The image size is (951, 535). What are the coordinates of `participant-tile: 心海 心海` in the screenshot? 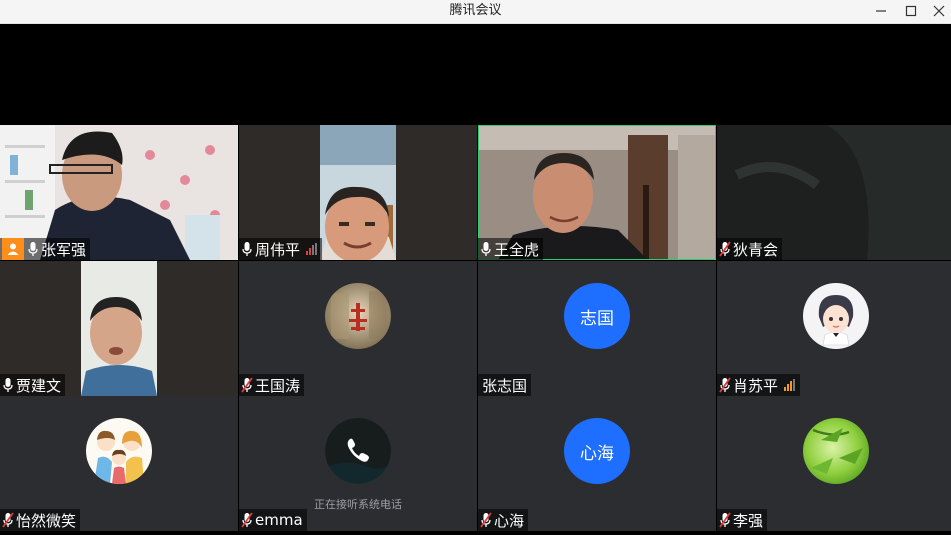 It's located at (597, 463).